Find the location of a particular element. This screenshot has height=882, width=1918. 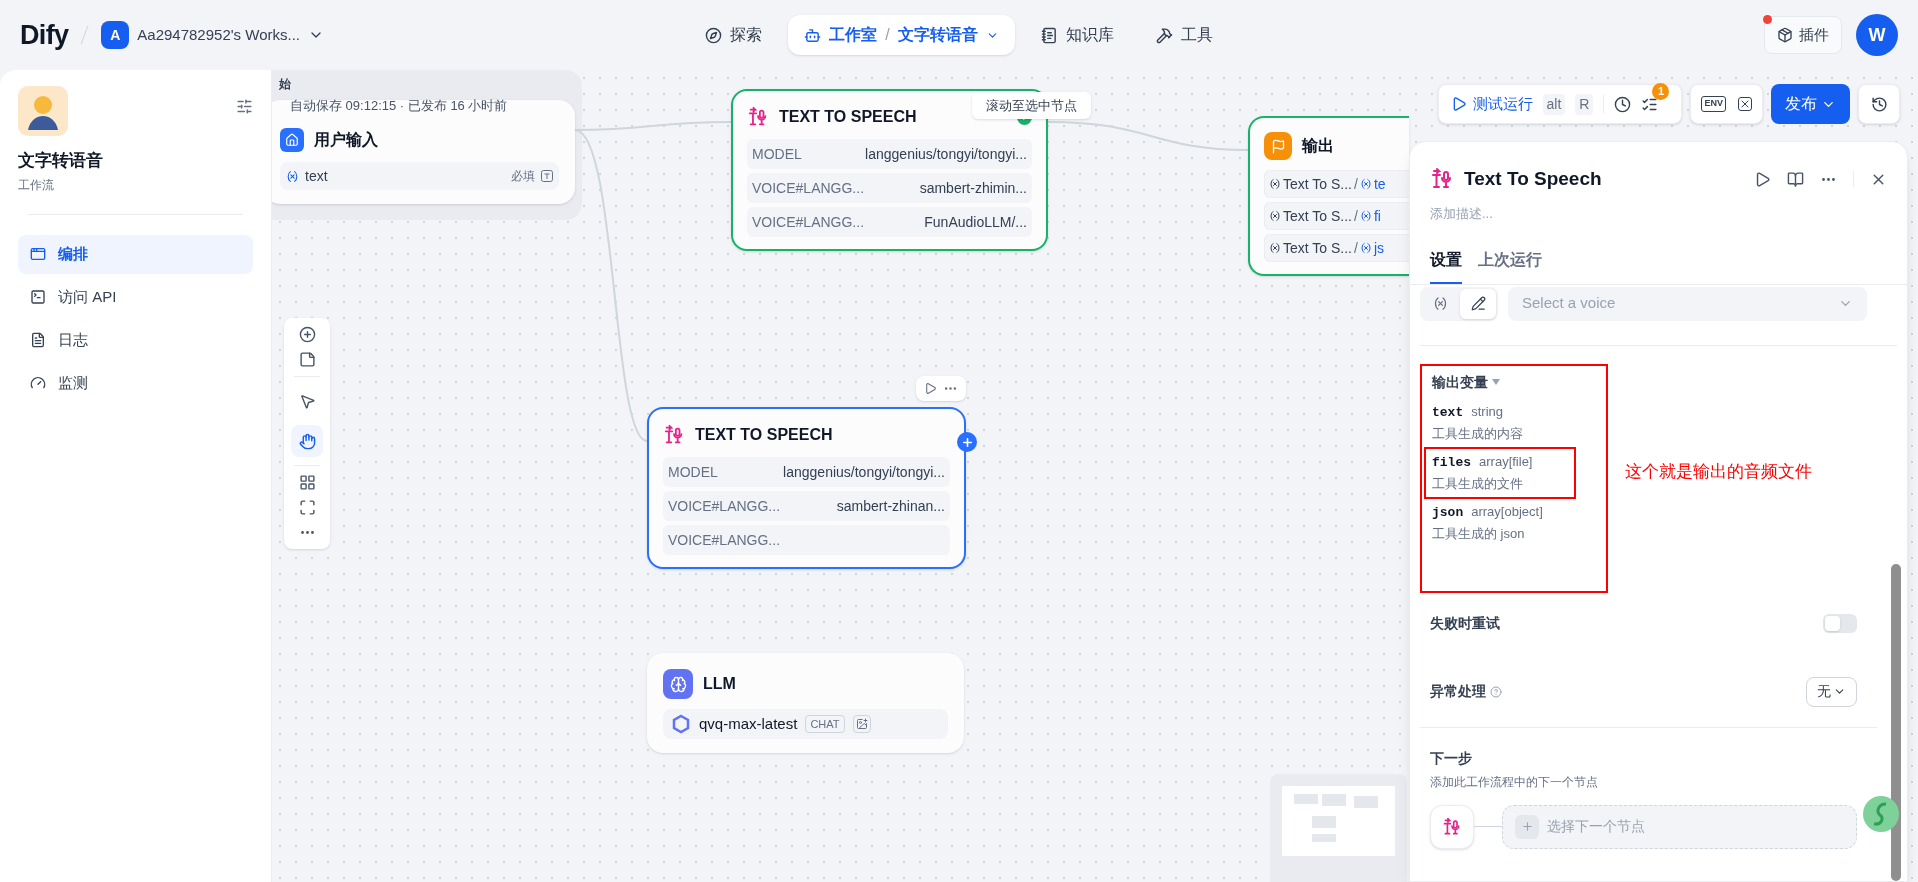

logo: Dify is located at coordinates (44, 35).